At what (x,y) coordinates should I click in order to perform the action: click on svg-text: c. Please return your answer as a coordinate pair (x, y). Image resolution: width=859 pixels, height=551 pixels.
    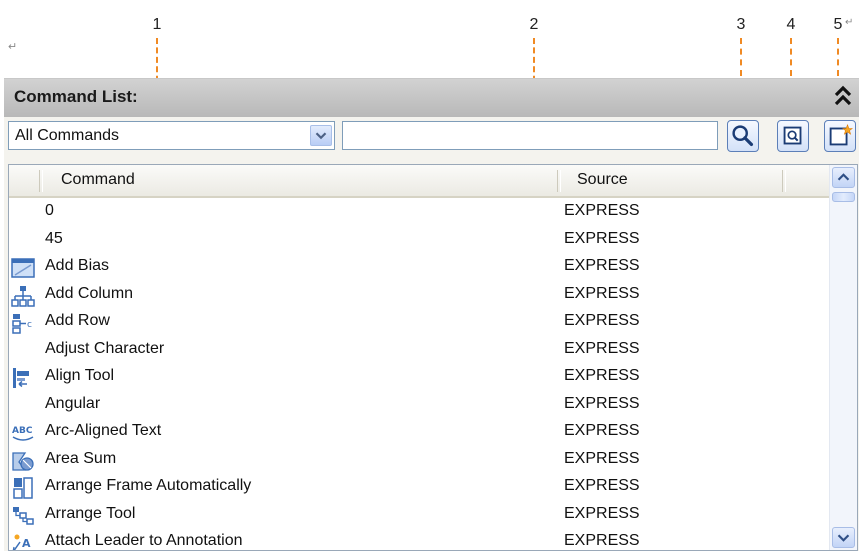
    Looking at the image, I should click on (29, 325).